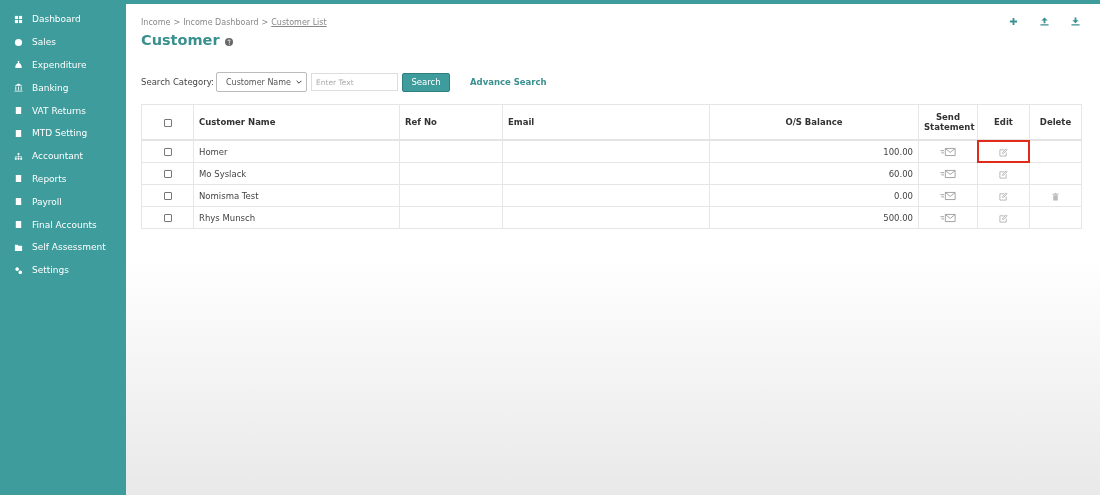  What do you see at coordinates (63, 247) in the screenshot?
I see `sidebar-item: Self Assessment` at bounding box center [63, 247].